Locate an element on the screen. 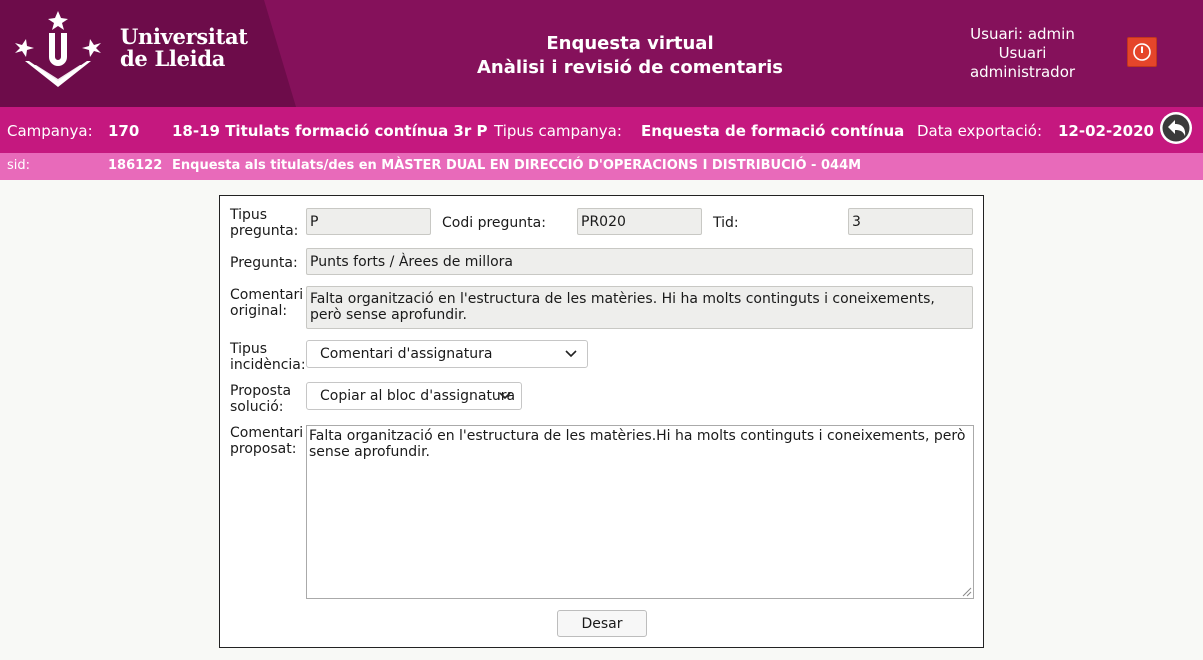 This screenshot has width=1203, height=660. incidence-type-select: Comentari d'assignatura is located at coordinates (447, 354).